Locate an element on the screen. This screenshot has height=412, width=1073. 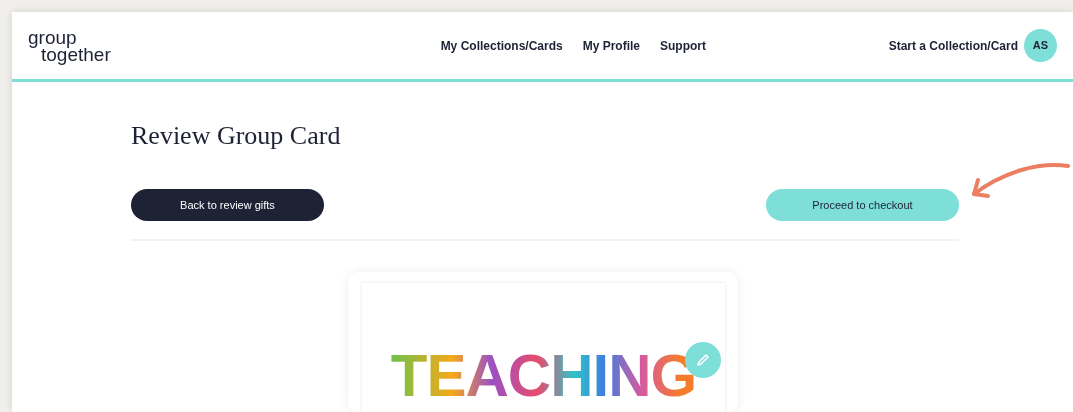
nav-link: My Profile is located at coordinates (611, 45).